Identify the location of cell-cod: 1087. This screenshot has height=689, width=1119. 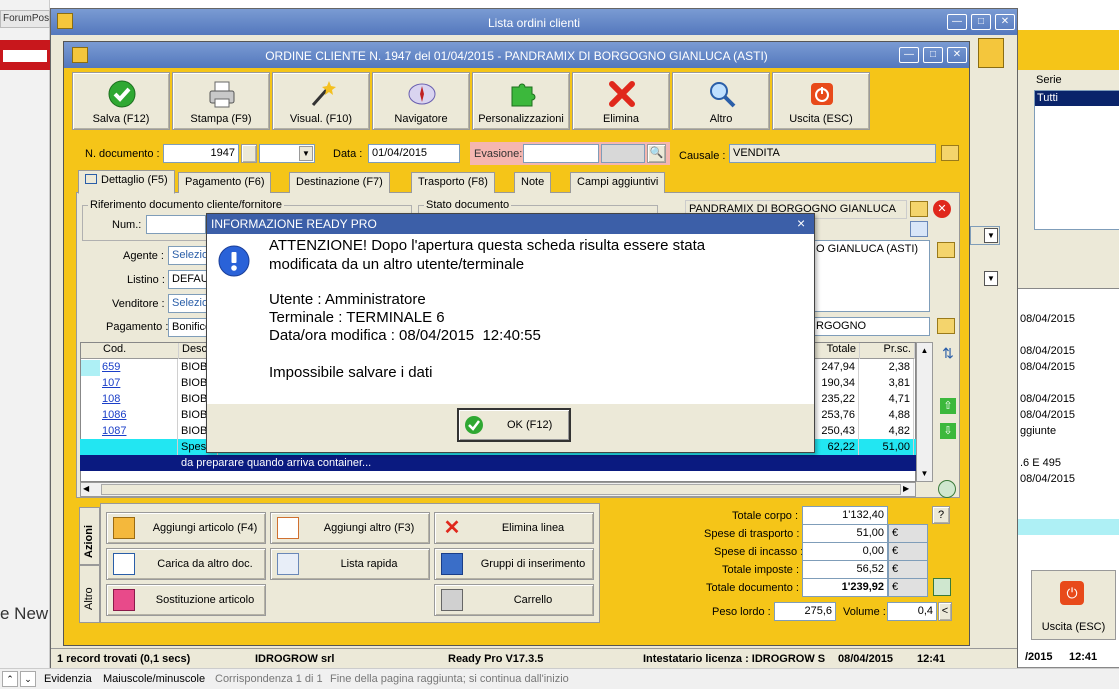
(138, 431).